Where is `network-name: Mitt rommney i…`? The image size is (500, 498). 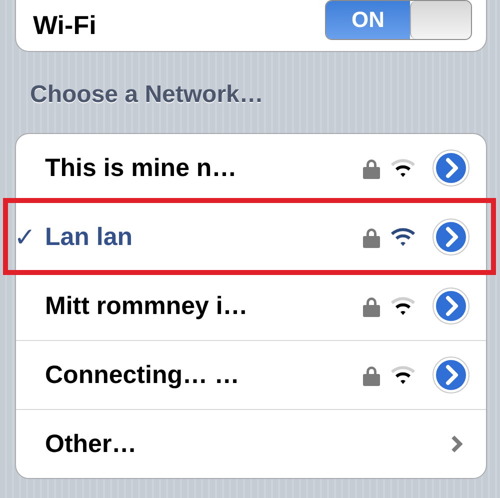 network-name: Mitt rommney i… is located at coordinates (147, 306).